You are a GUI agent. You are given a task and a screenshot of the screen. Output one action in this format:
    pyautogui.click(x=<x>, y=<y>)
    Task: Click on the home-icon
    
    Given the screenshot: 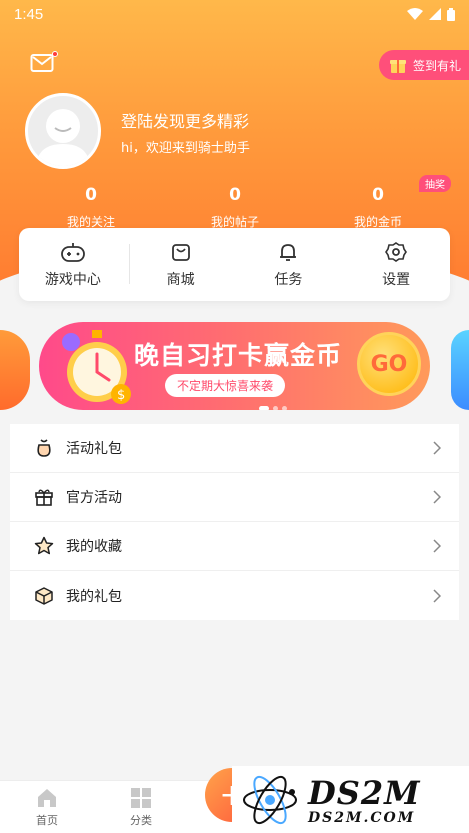 What is the action you would take?
    pyautogui.click(x=47, y=797)
    